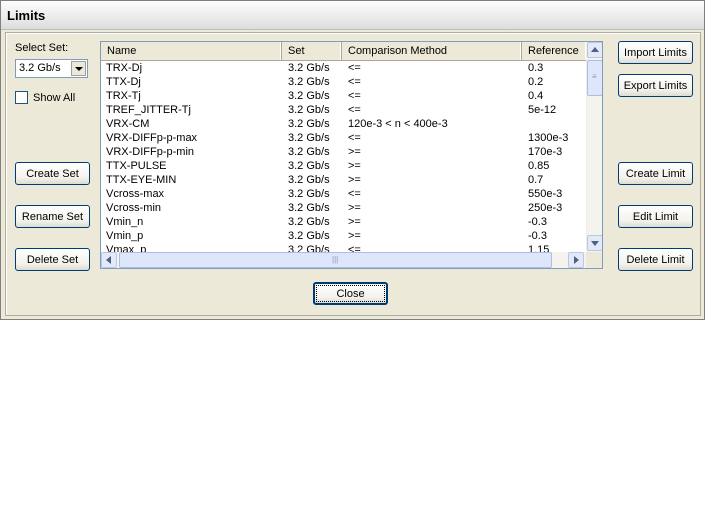  What do you see at coordinates (54, 98) in the screenshot?
I see `show-all-label: Show All` at bounding box center [54, 98].